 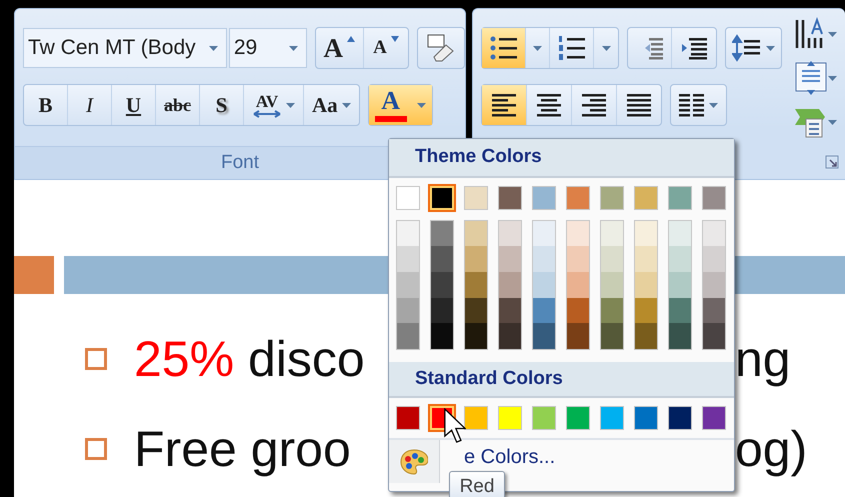 What do you see at coordinates (125, 48) in the screenshot?
I see `font-name-combobox: Tw Cen MT (Body` at bounding box center [125, 48].